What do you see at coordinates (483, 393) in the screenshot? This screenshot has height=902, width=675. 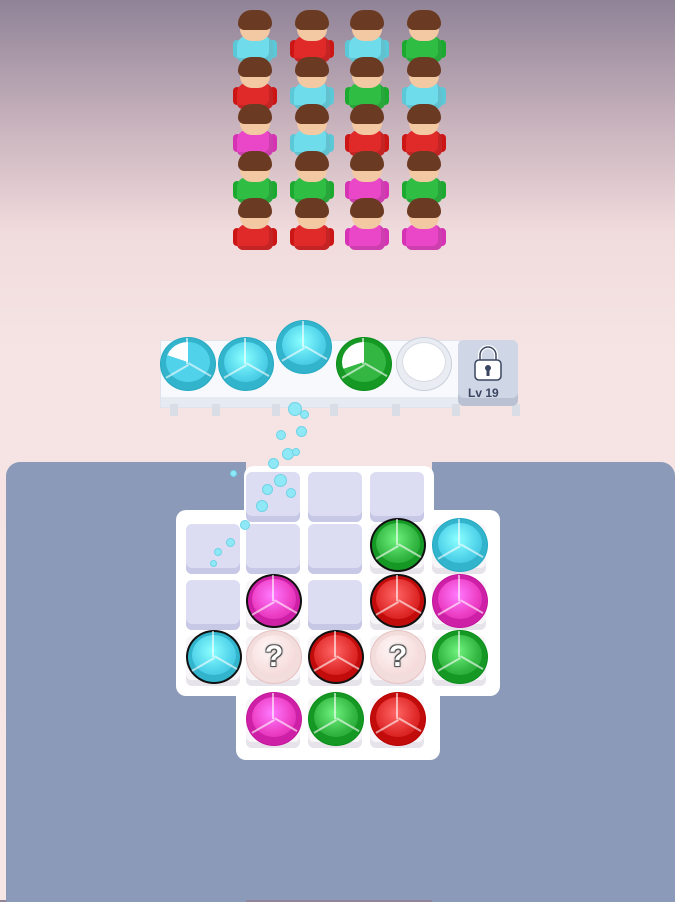 I see `lock-level-label: Lv 19` at bounding box center [483, 393].